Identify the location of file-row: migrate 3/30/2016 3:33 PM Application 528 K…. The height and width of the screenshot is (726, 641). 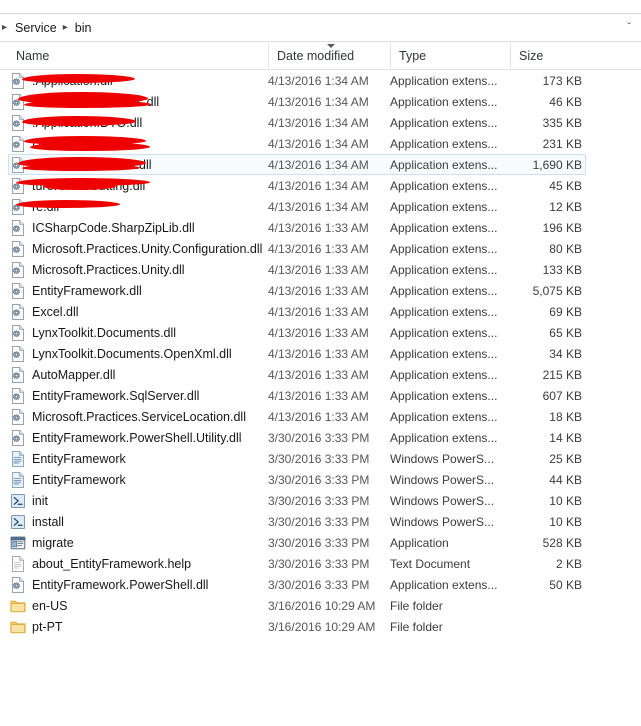
(320, 542).